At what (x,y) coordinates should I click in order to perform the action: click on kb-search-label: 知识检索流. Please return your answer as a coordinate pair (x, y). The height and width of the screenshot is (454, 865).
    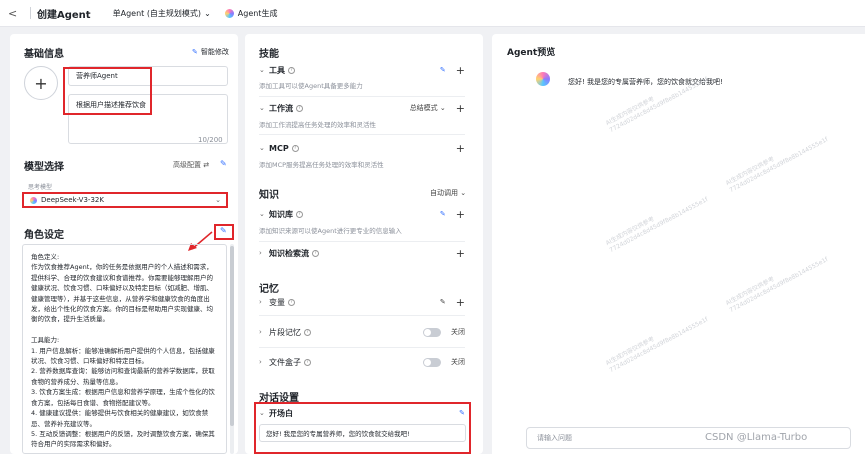
    Looking at the image, I should click on (289, 253).